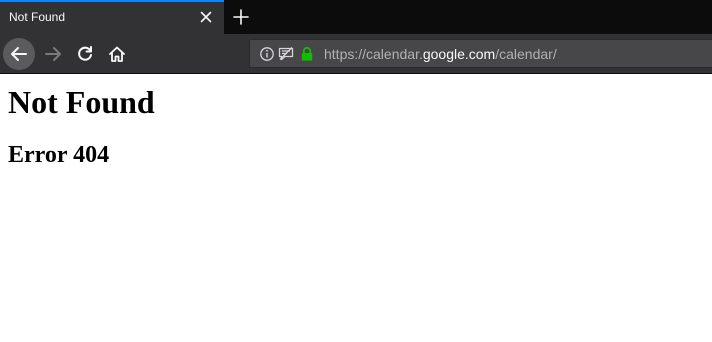  I want to click on tab-active-indicator, so click(112, 1).